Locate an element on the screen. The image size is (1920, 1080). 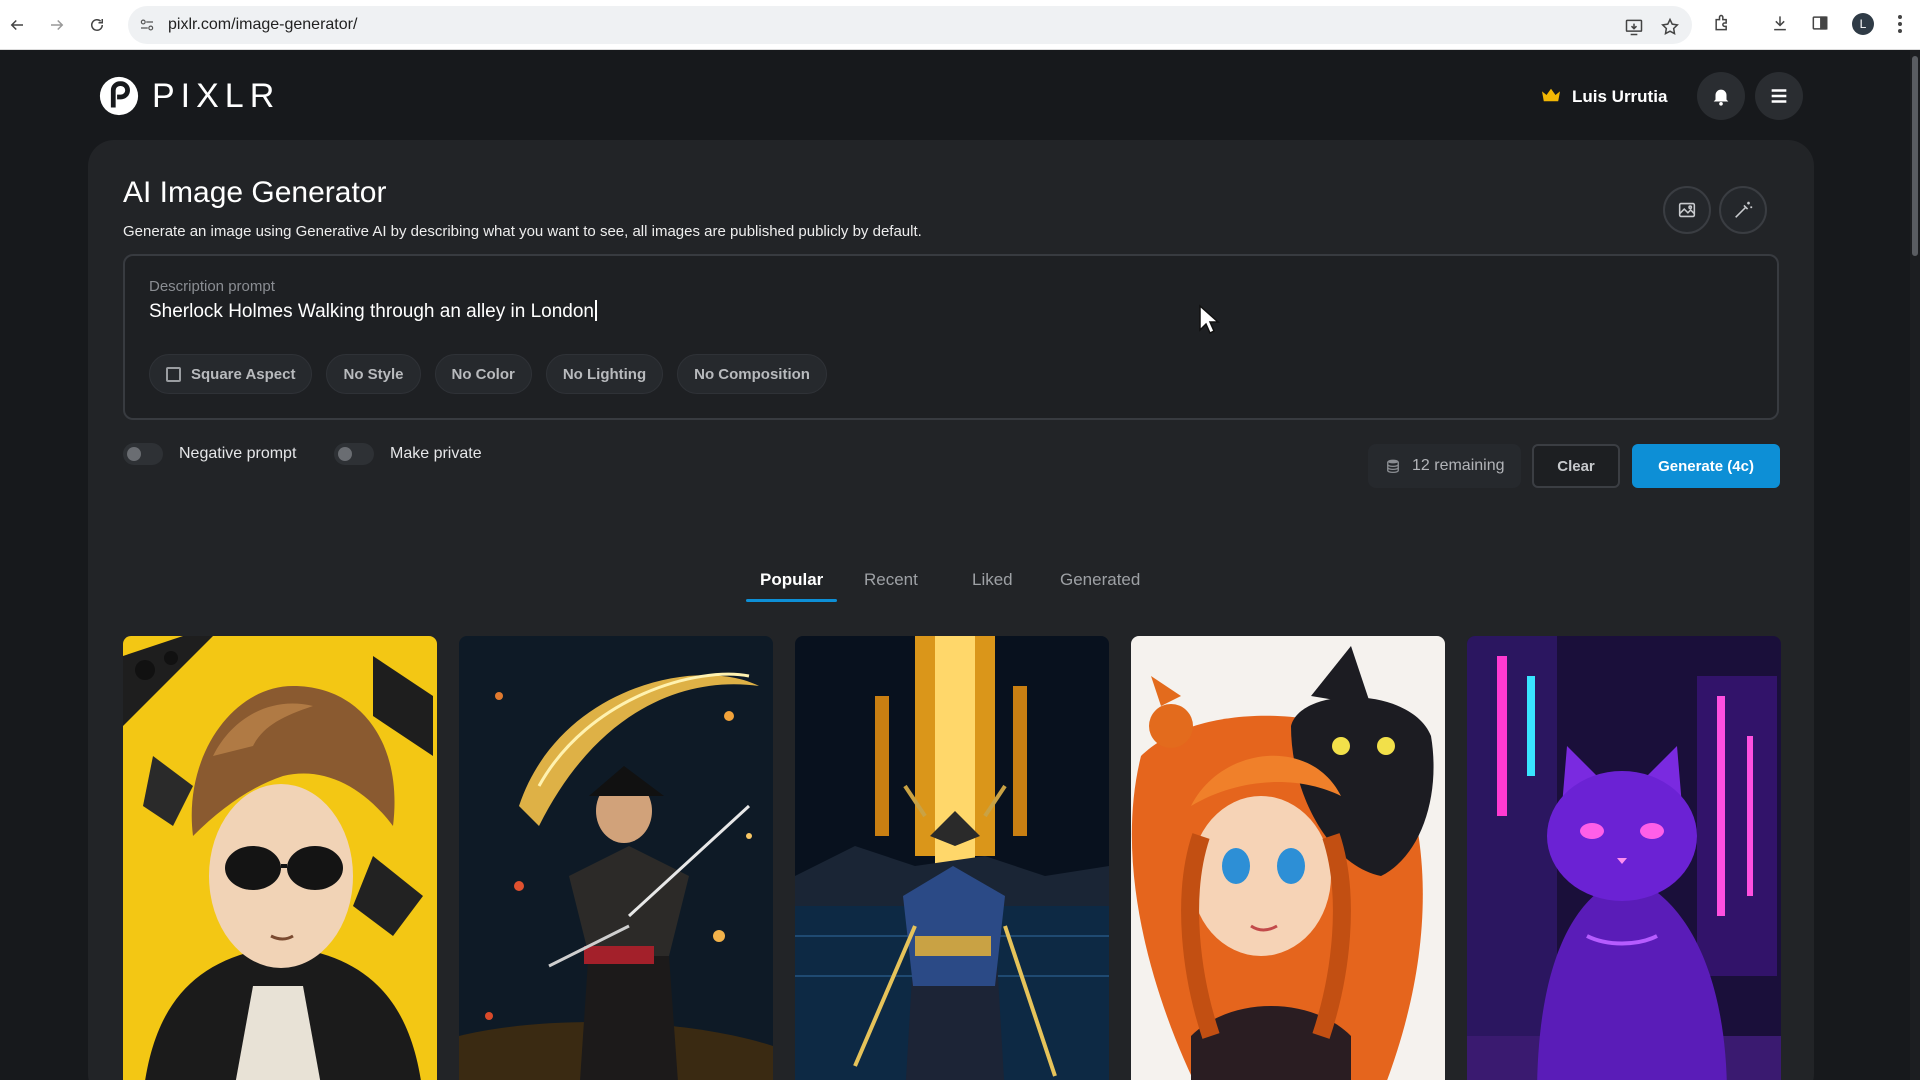
user-name: Luis Urrutia is located at coordinates (1619, 97).